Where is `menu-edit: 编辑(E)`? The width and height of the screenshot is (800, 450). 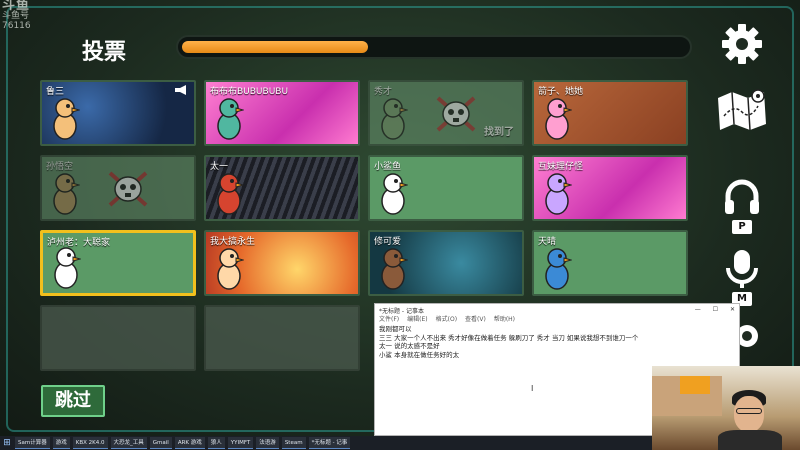 menu-edit: 编辑(E) is located at coordinates (417, 318).